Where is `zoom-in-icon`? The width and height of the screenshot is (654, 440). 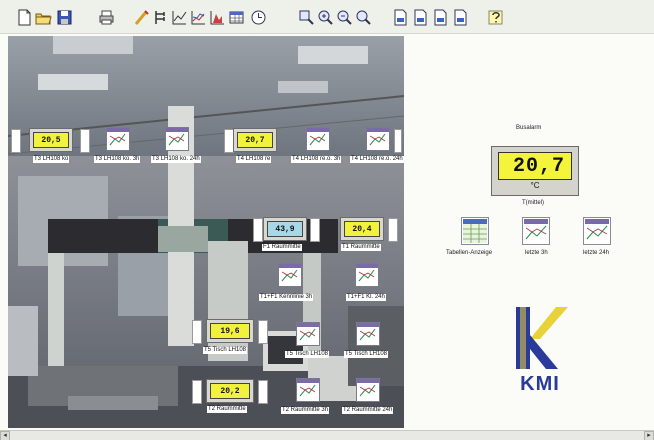 zoom-in-icon is located at coordinates (325, 17).